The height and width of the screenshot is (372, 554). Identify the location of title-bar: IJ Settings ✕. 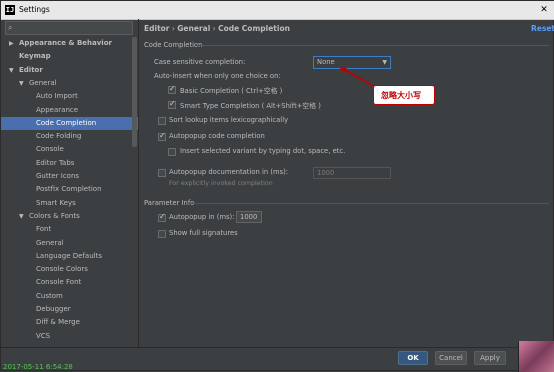
(277, 10).